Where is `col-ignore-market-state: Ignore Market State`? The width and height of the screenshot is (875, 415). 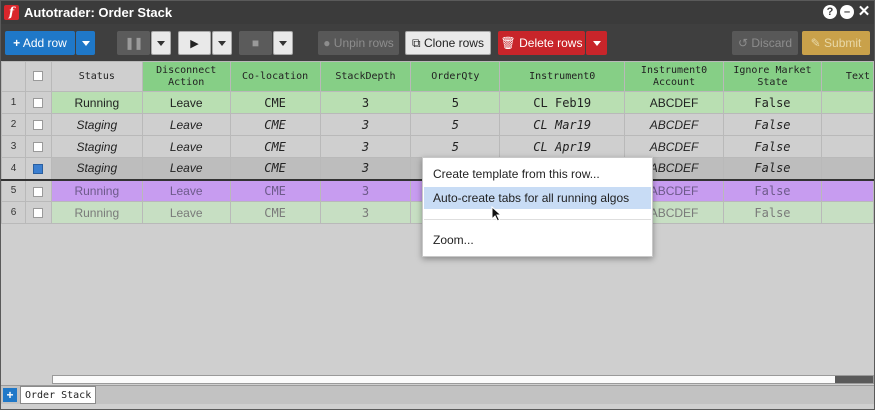 col-ignore-market-state: Ignore Market State is located at coordinates (772, 76).